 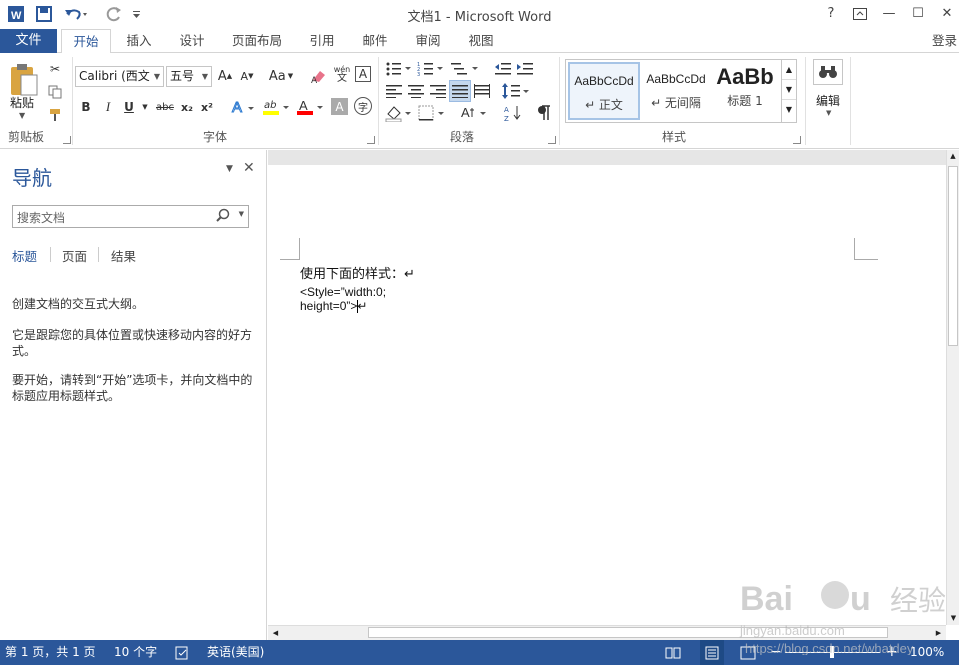 I want to click on styles-down-icon: ▼, so click(x=789, y=90).